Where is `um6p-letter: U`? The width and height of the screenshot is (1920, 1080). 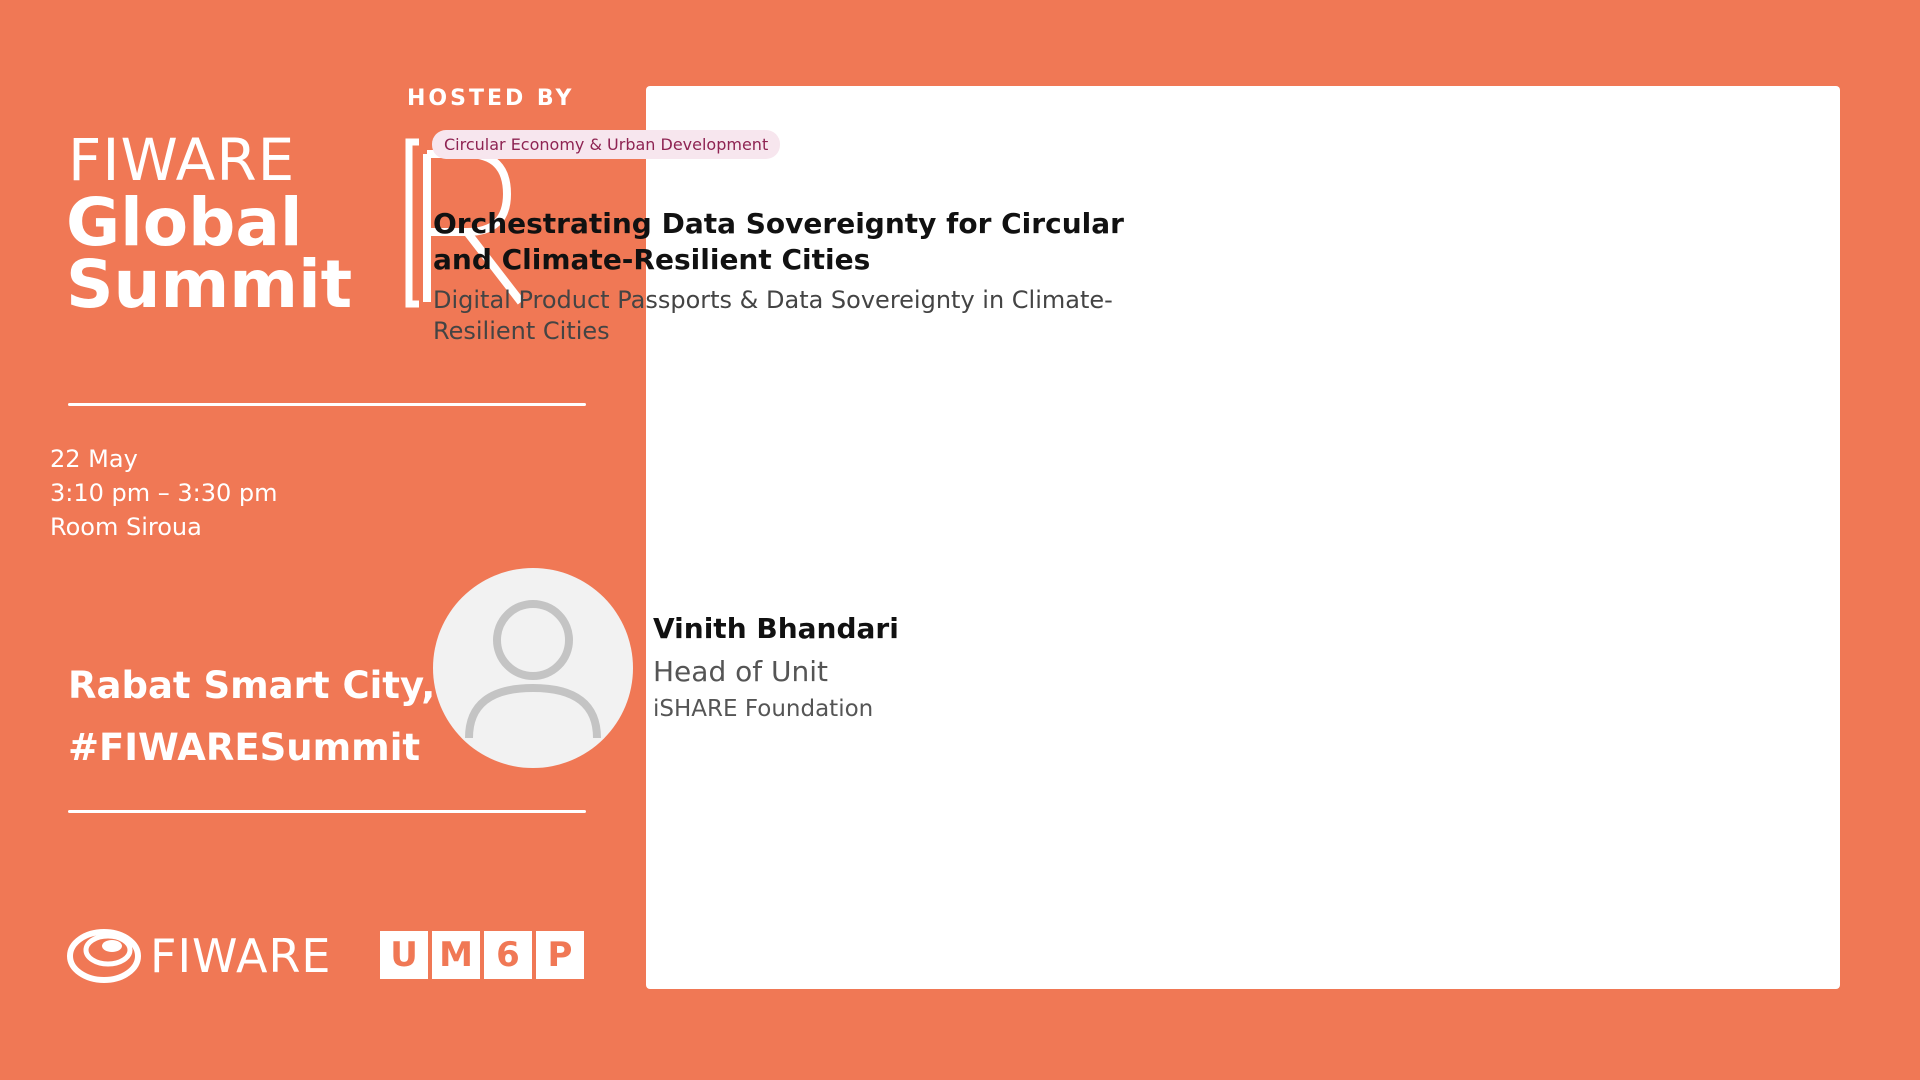
um6p-letter: U is located at coordinates (404, 955).